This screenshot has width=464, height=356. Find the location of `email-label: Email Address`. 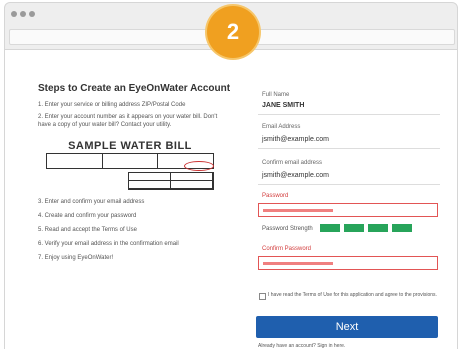

email-label: Email Address is located at coordinates (281, 127).